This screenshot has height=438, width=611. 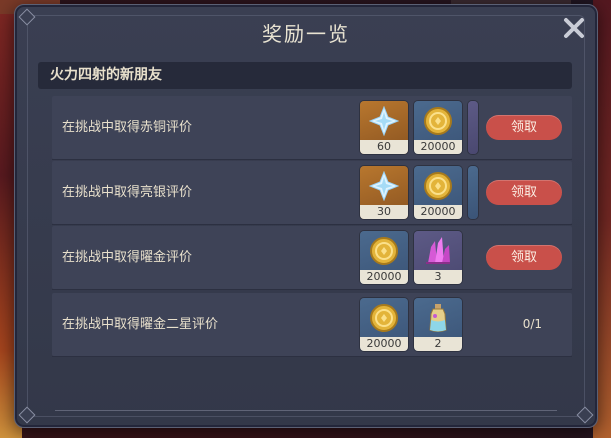 What do you see at coordinates (532, 324) in the screenshot?
I see `progress-counter: 0/1` at bounding box center [532, 324].